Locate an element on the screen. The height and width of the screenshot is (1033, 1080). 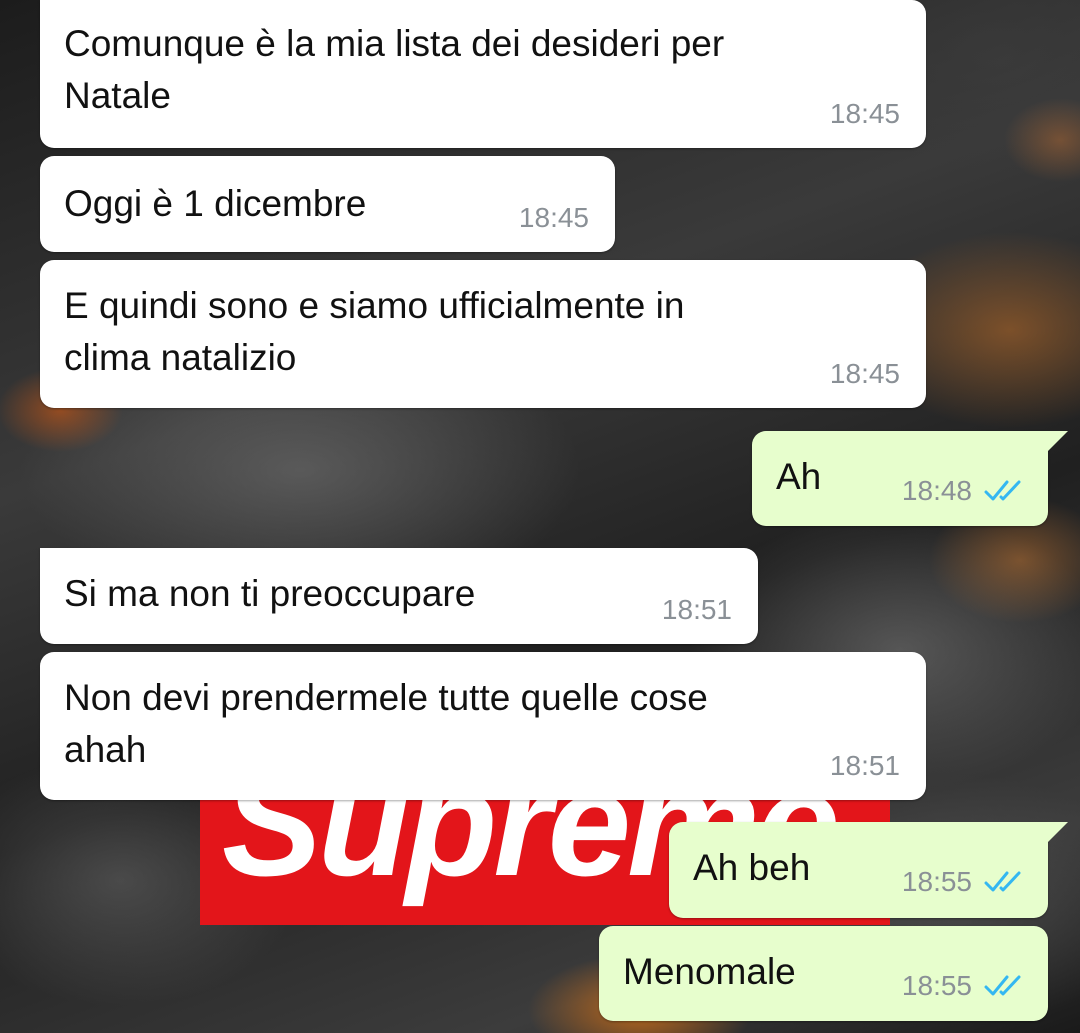
message-line: Menomale is located at coordinates (709, 971).